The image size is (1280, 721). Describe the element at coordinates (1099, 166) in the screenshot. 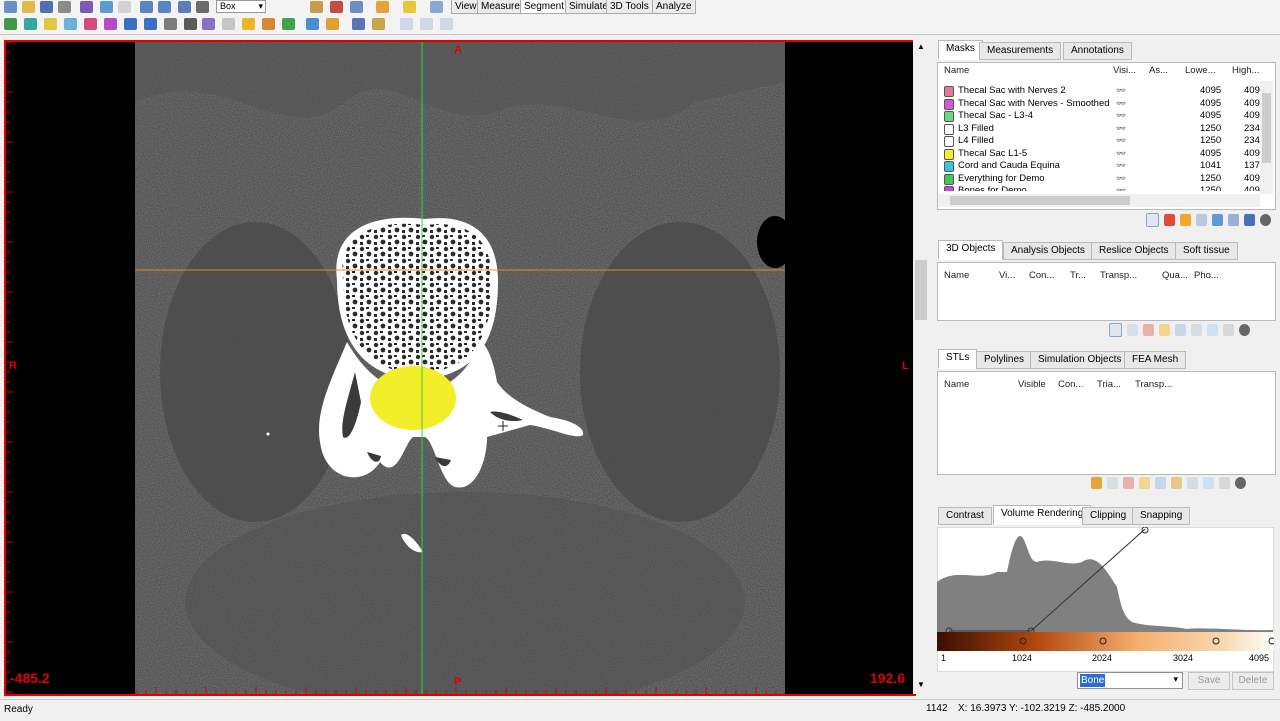

I see `mask-row: Cord and Cauda Equina 👓 1041 137` at that location.